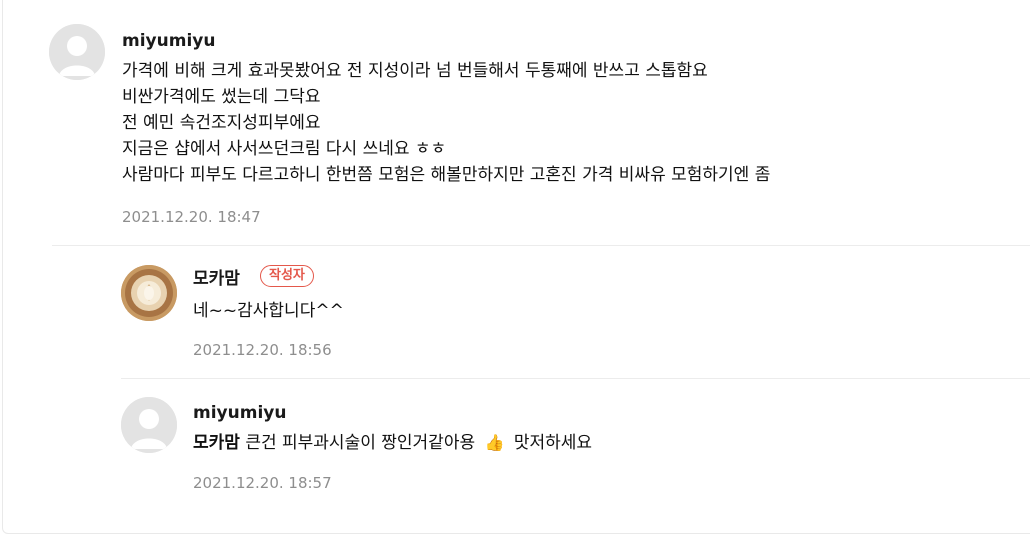  What do you see at coordinates (262, 483) in the screenshot?
I see `reply-date: 2021.12.20. 18:57` at bounding box center [262, 483].